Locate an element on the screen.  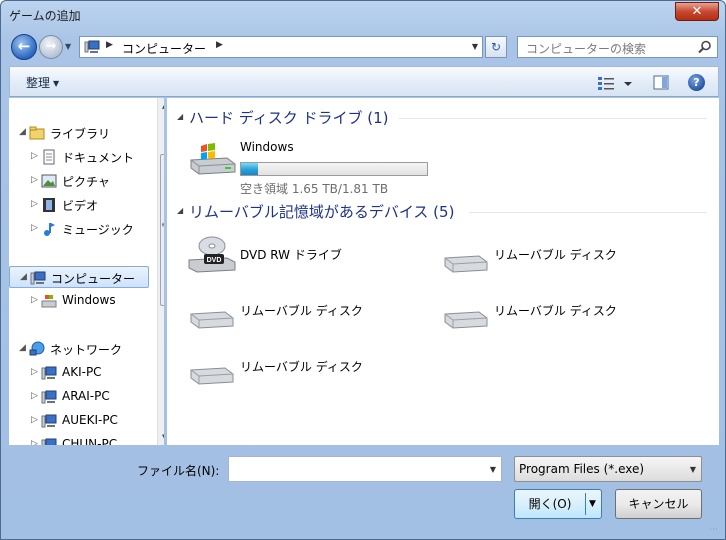
sidebar-item-ドキュメント: ▷ ドキュメント is located at coordinates (79, 157).